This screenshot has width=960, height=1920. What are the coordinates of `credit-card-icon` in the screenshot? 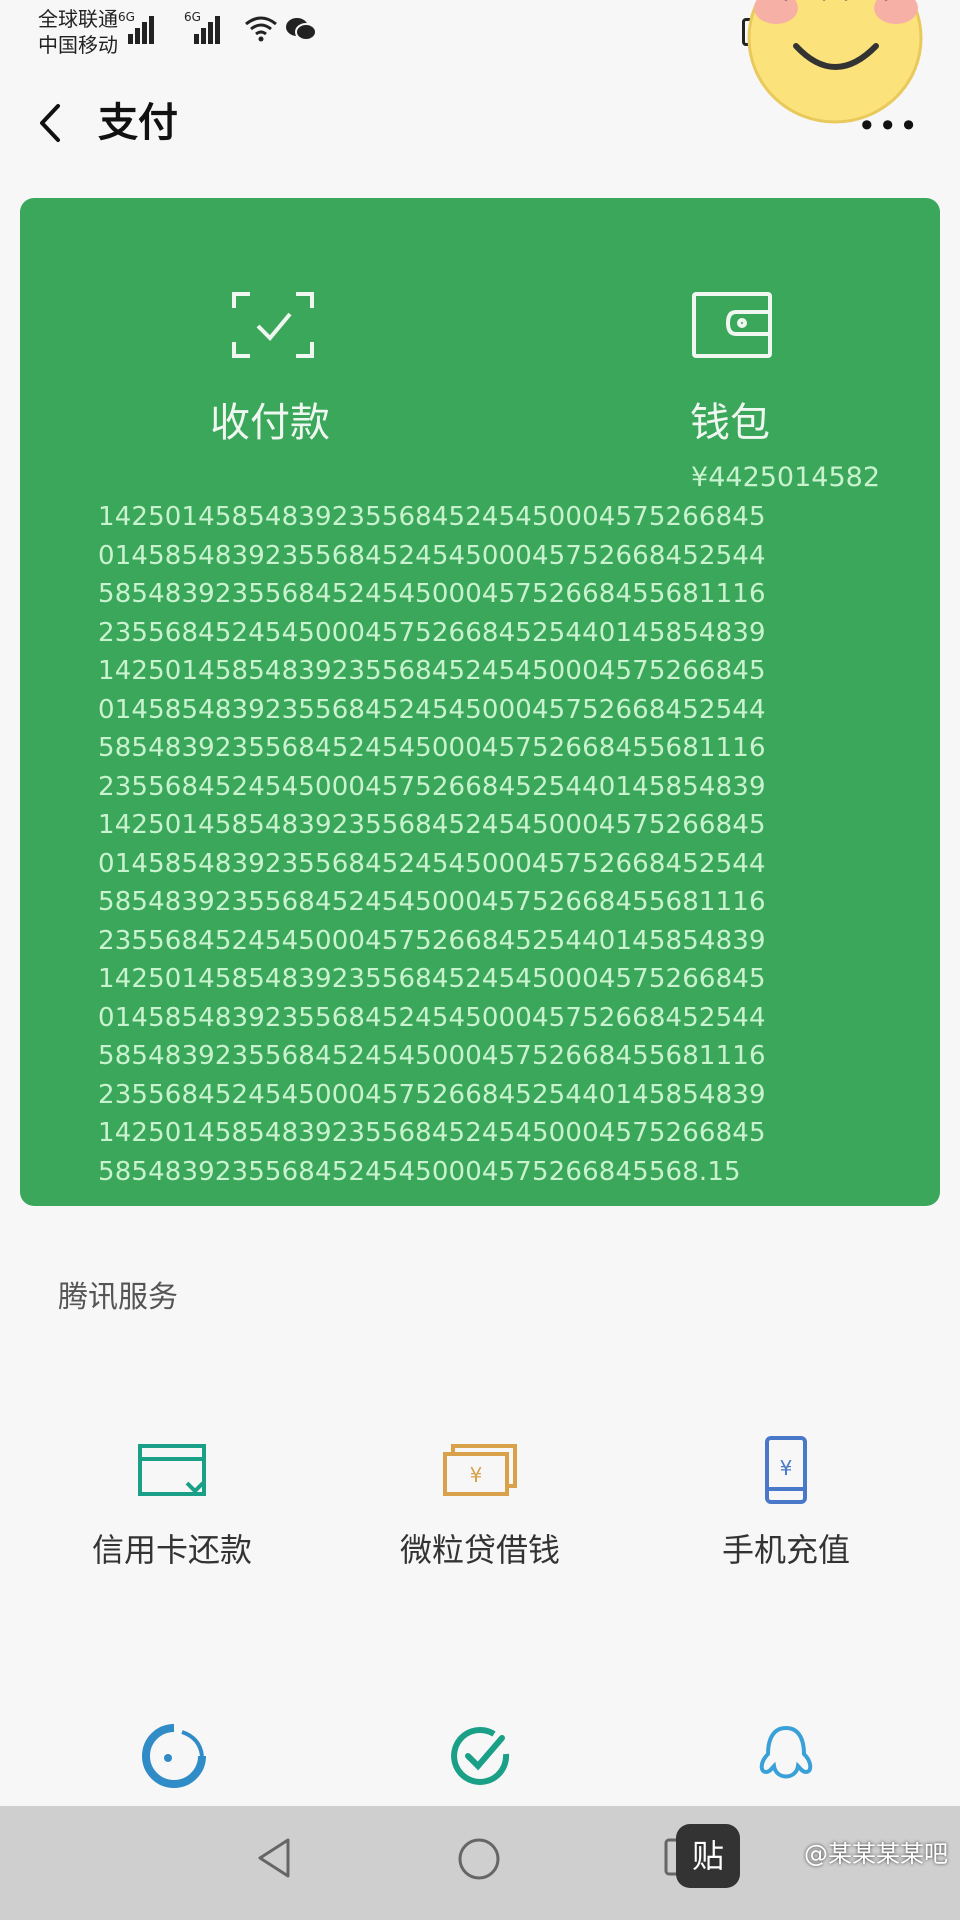 It's located at (172, 1470).